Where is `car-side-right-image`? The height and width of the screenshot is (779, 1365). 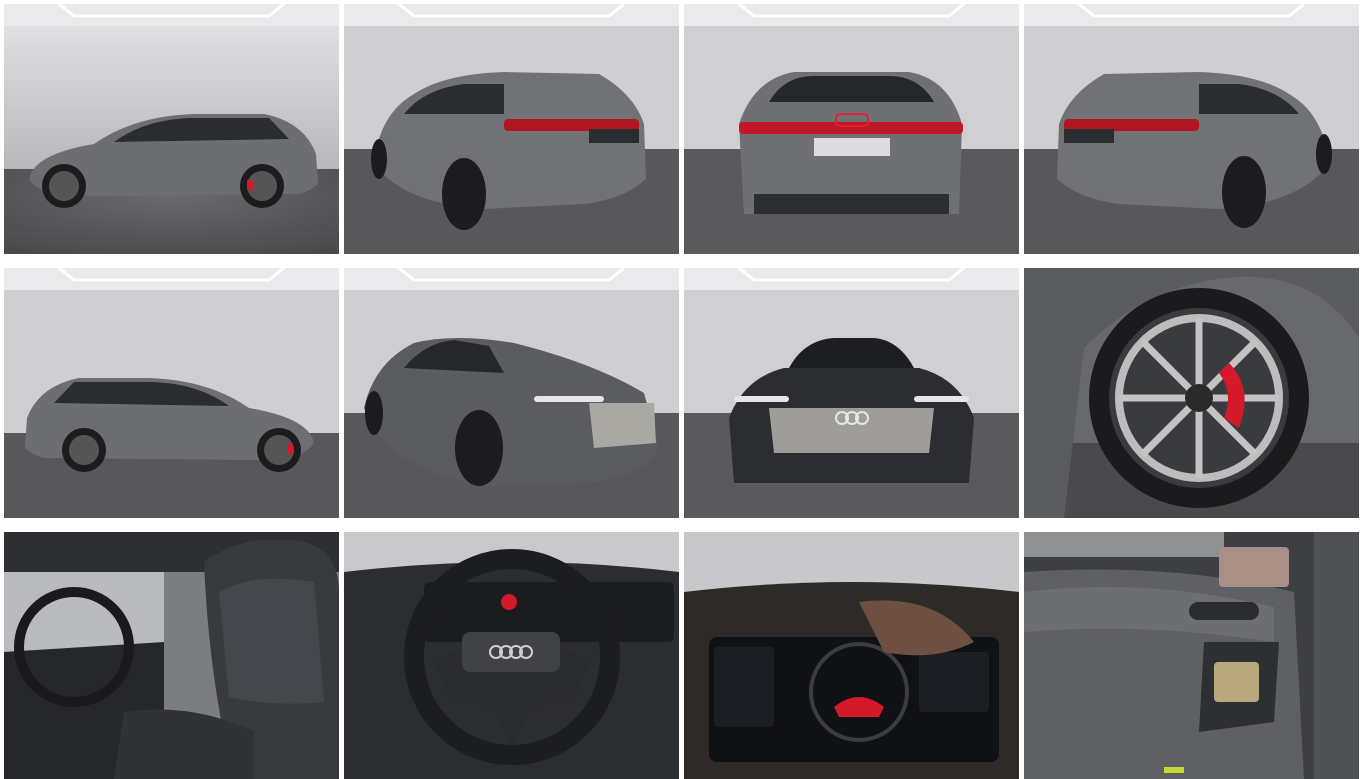
car-side-right-image is located at coordinates (171, 393).